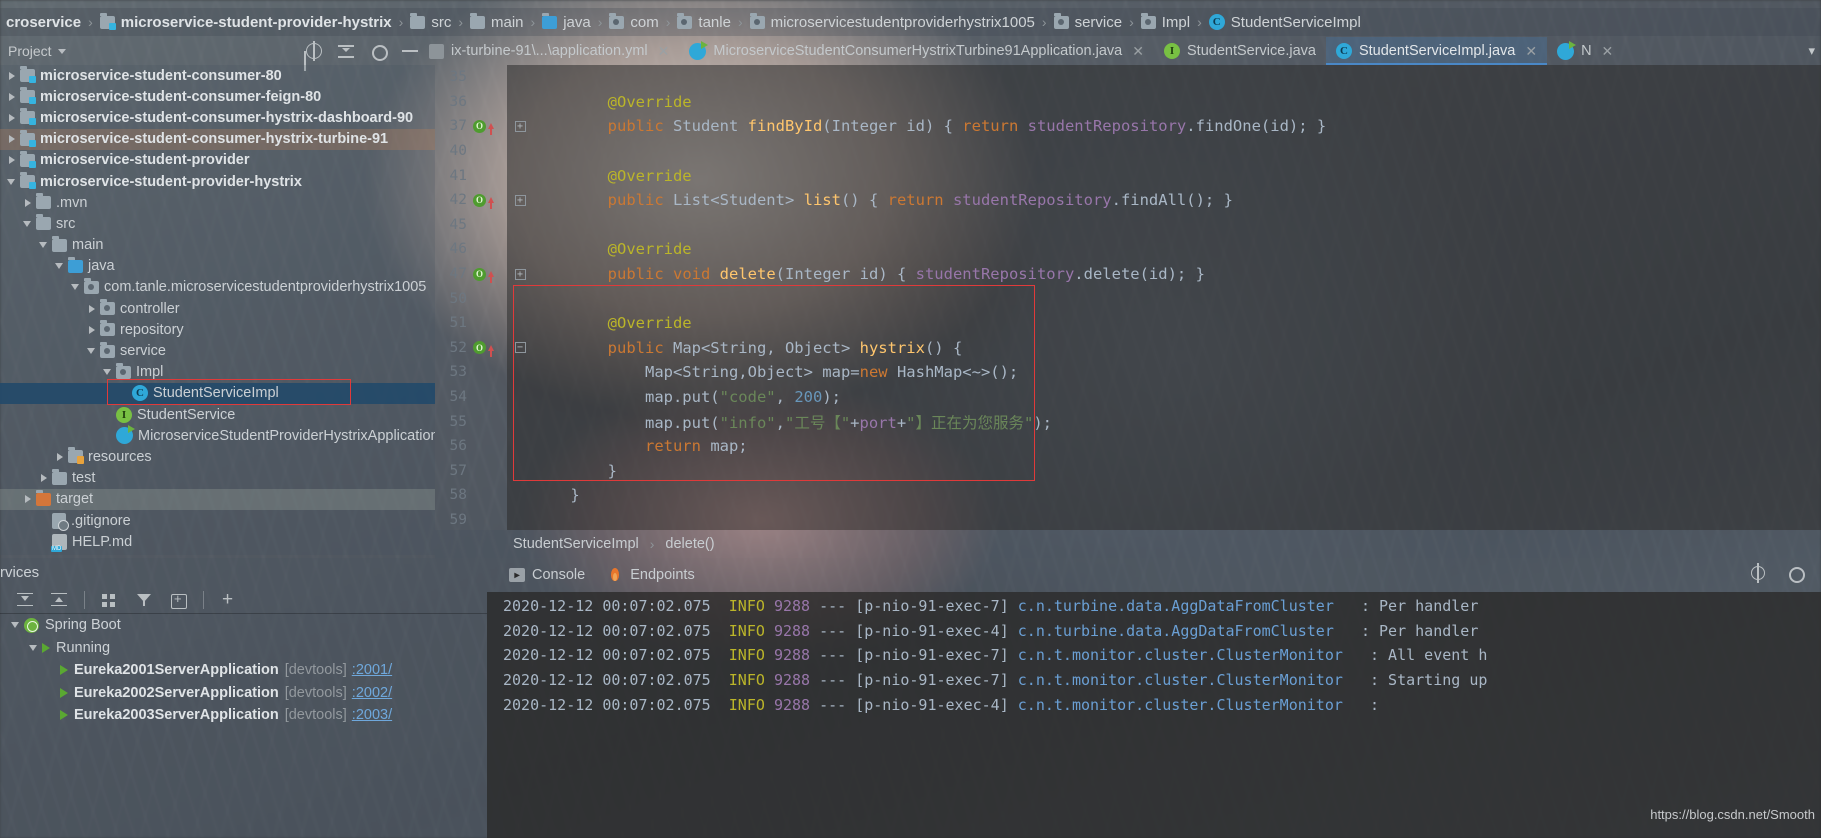  Describe the element at coordinates (1128, 421) in the screenshot. I see `code-line-55: 55 map.put("info","工号【"+port+"】正在为您服务");` at that location.